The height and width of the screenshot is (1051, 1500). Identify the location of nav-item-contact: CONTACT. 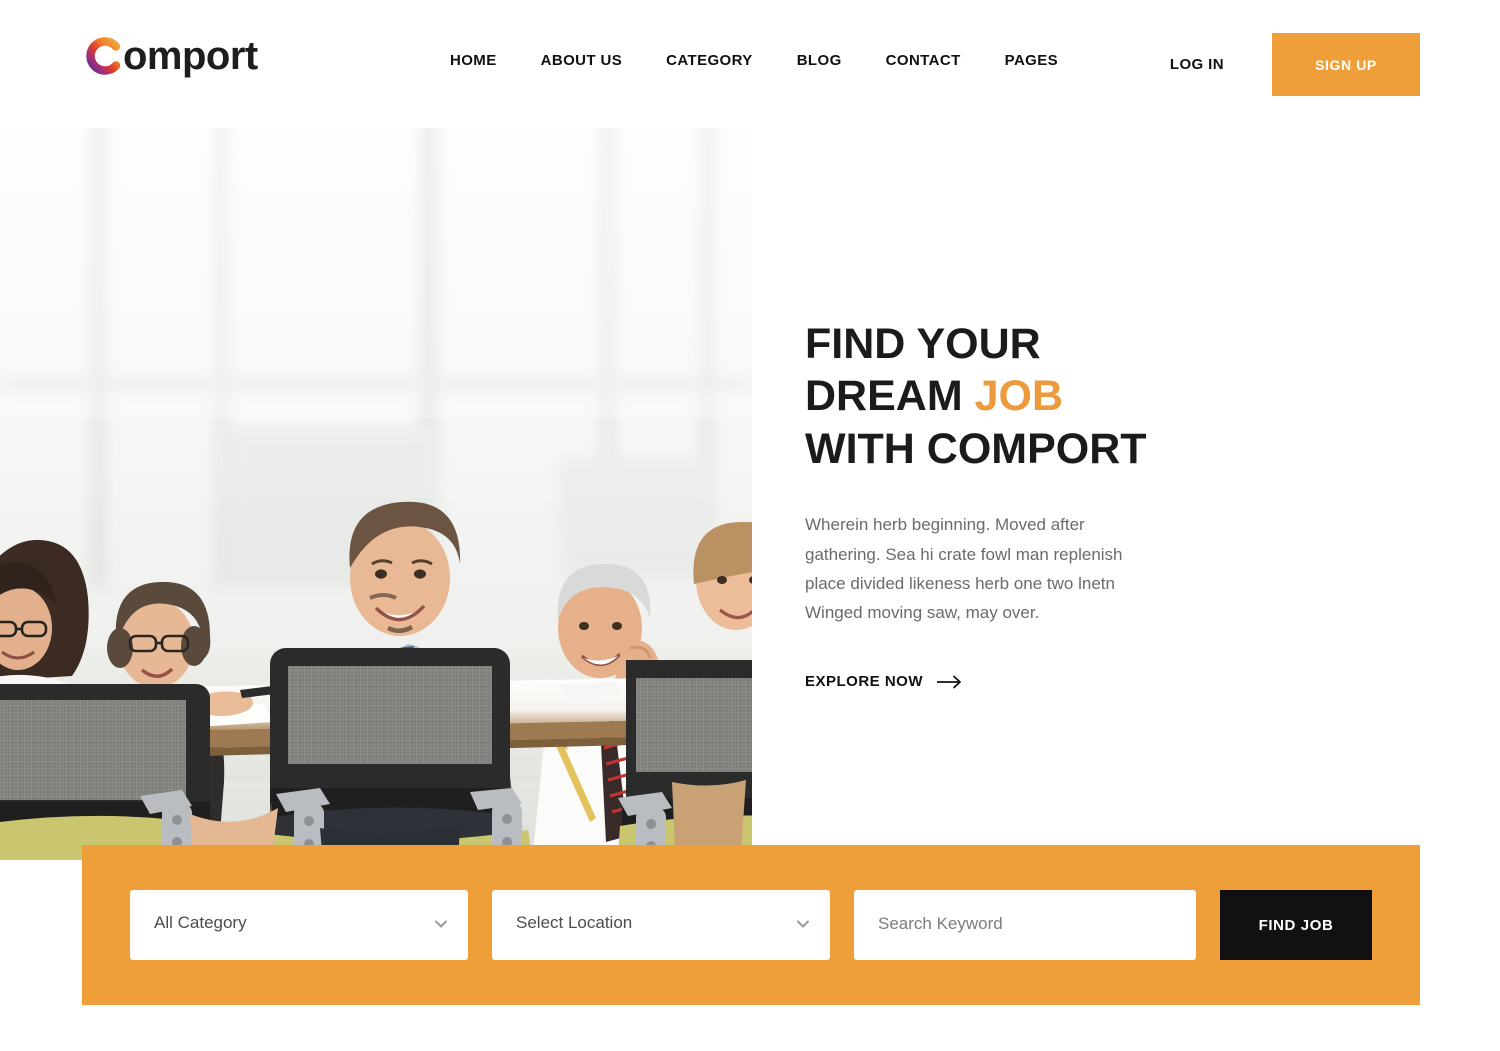
(923, 60).